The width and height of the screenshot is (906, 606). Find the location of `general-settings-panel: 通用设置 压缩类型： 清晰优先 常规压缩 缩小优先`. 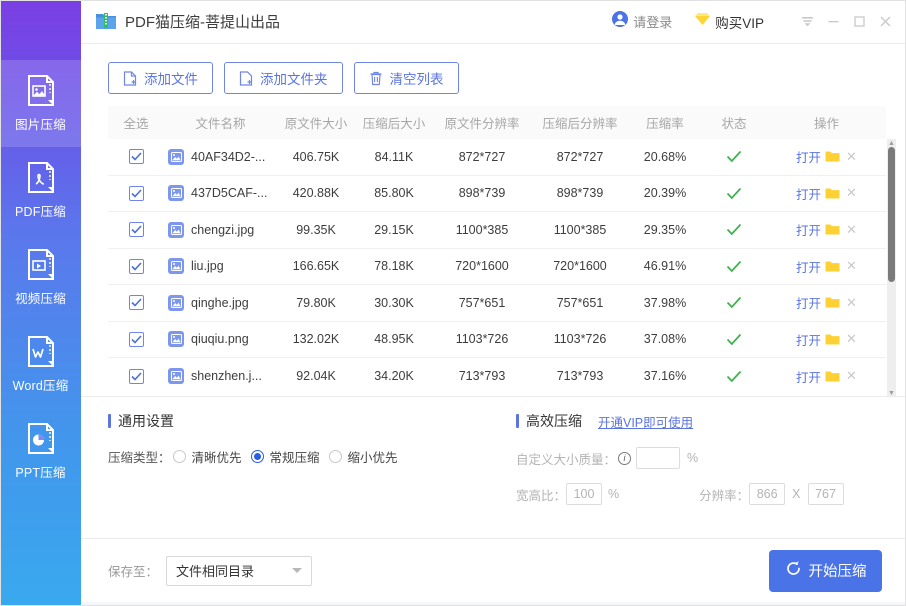

general-settings-panel: 通用设置 压缩类型： 清晰优先 常规压缩 缩小优先 is located at coordinates (312, 474).